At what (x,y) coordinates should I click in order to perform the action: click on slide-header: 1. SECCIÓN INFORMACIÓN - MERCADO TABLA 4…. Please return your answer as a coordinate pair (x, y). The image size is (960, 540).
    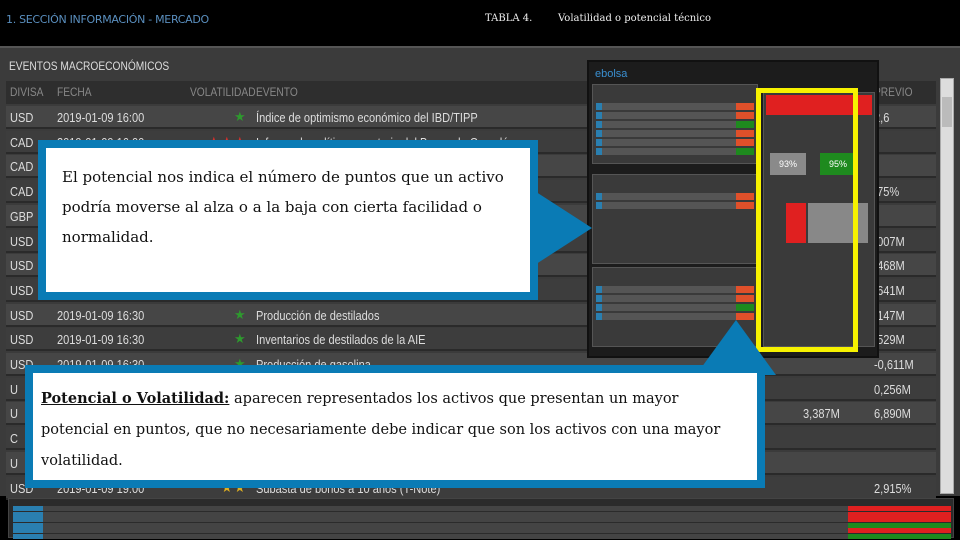
    Looking at the image, I should click on (480, 22).